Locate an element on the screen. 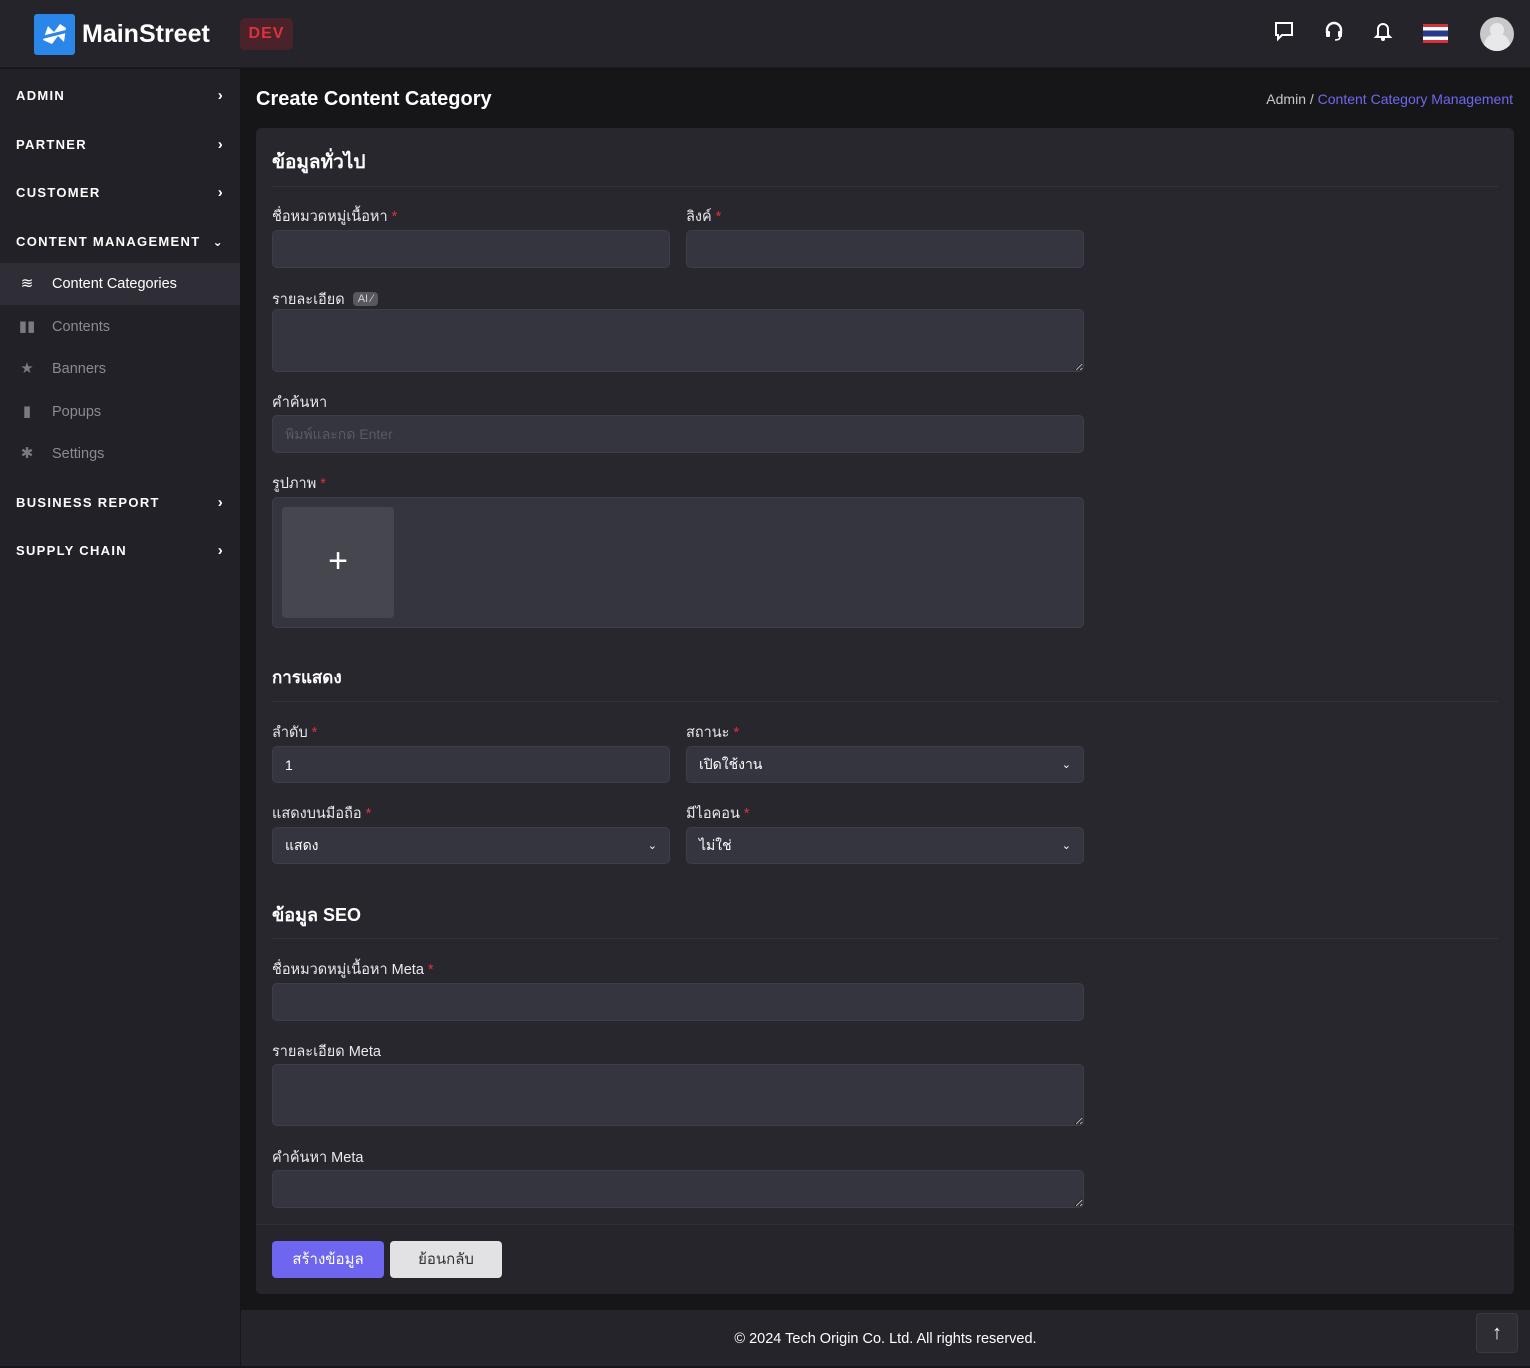  avatar is located at coordinates (1497, 34).